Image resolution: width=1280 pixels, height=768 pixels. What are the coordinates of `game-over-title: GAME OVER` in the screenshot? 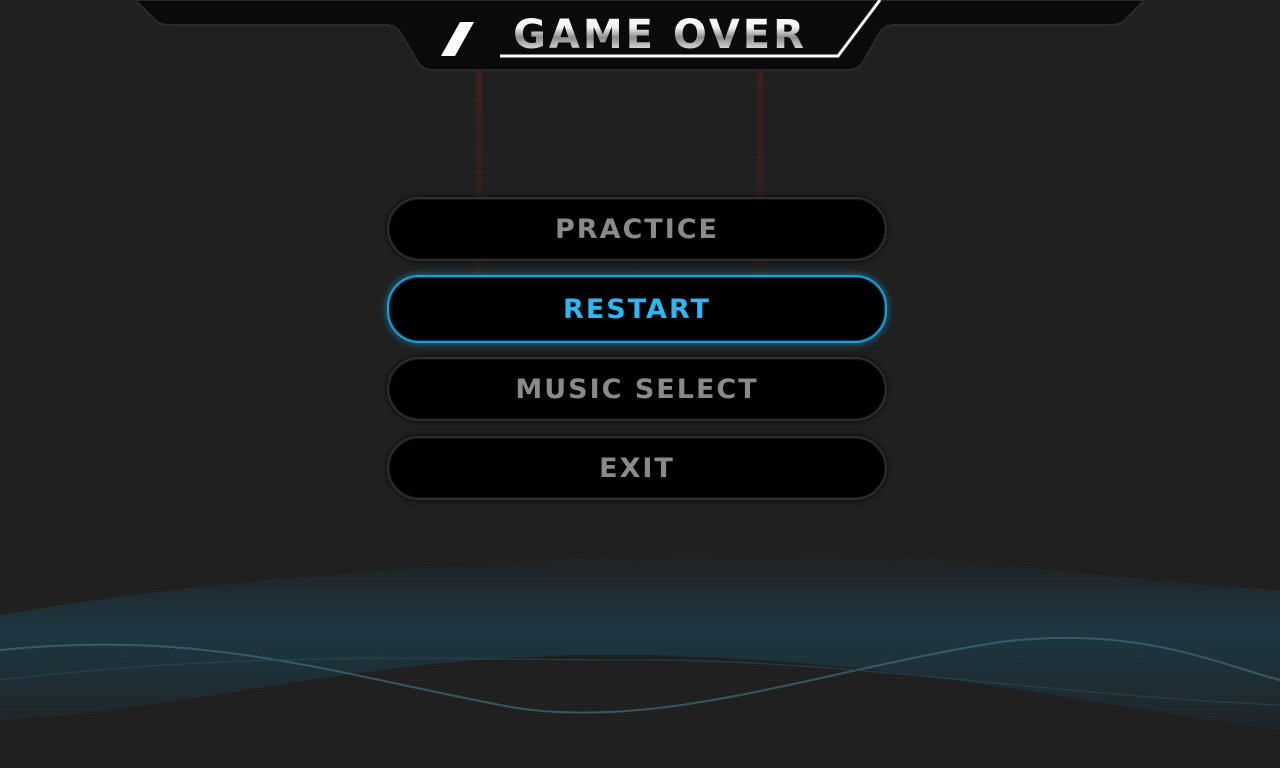 It's located at (660, 35).